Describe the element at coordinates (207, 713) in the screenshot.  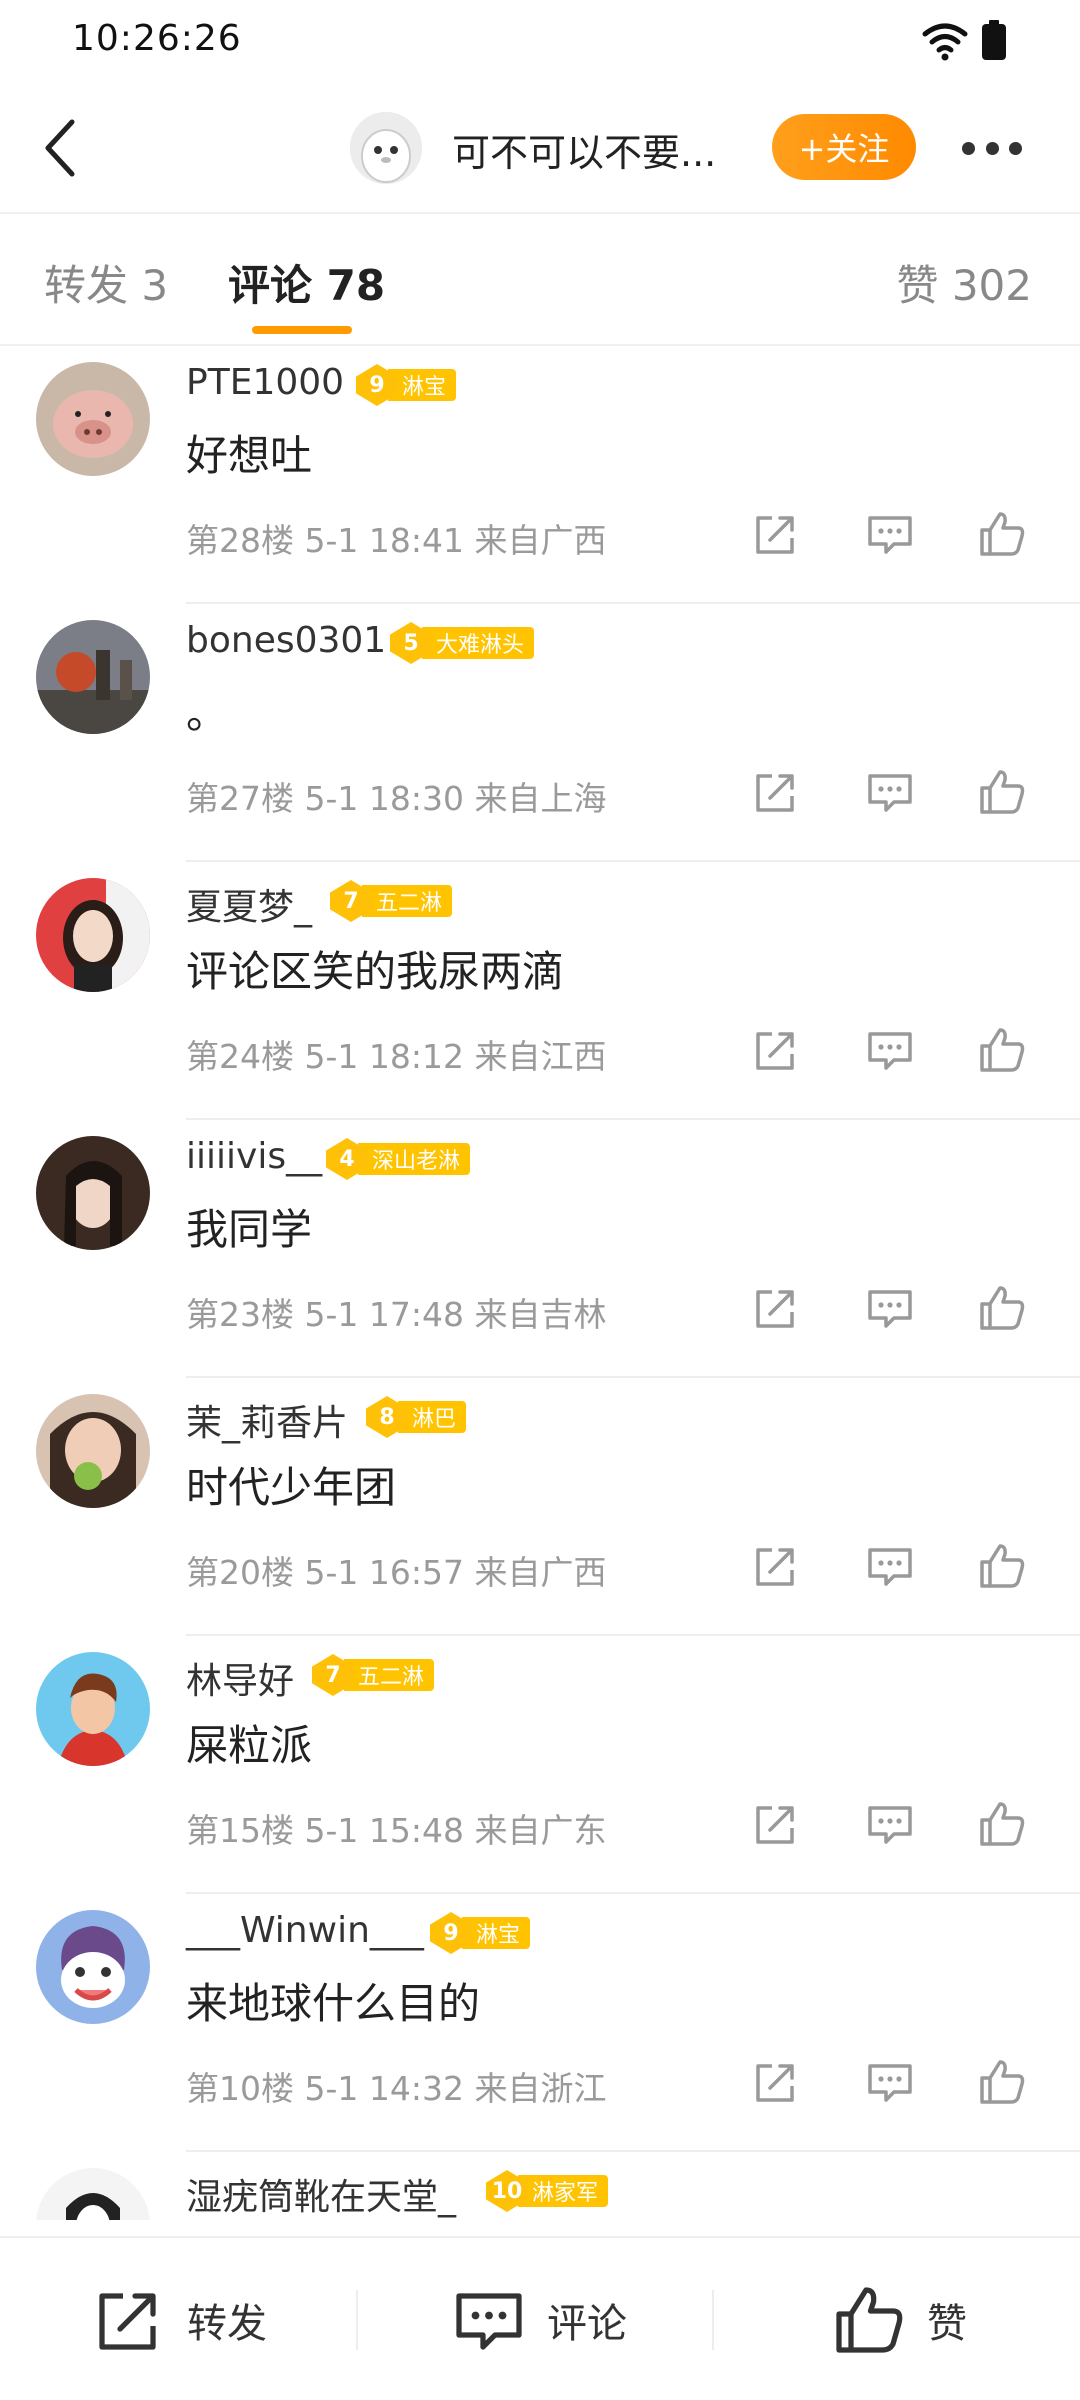
I see `comment-text: 。` at that location.